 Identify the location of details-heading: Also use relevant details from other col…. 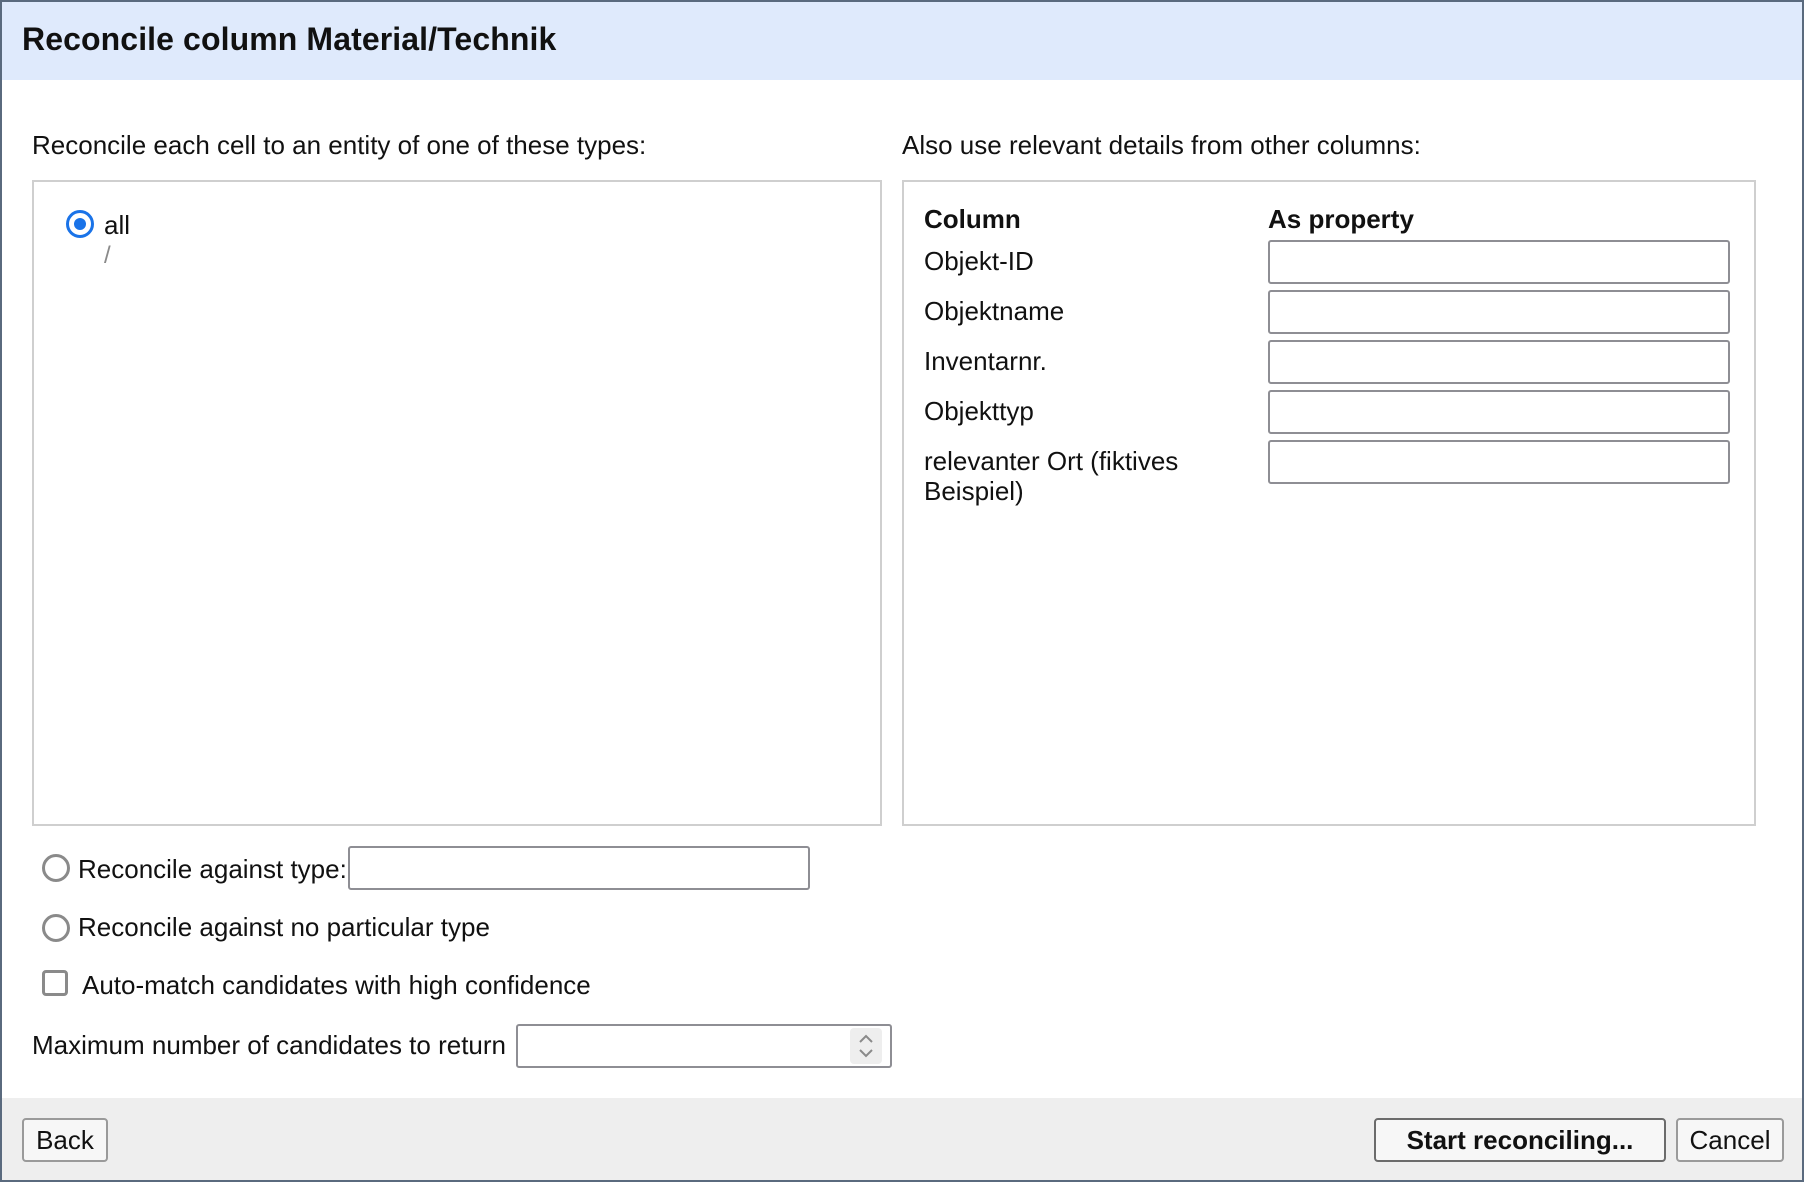
(1161, 145).